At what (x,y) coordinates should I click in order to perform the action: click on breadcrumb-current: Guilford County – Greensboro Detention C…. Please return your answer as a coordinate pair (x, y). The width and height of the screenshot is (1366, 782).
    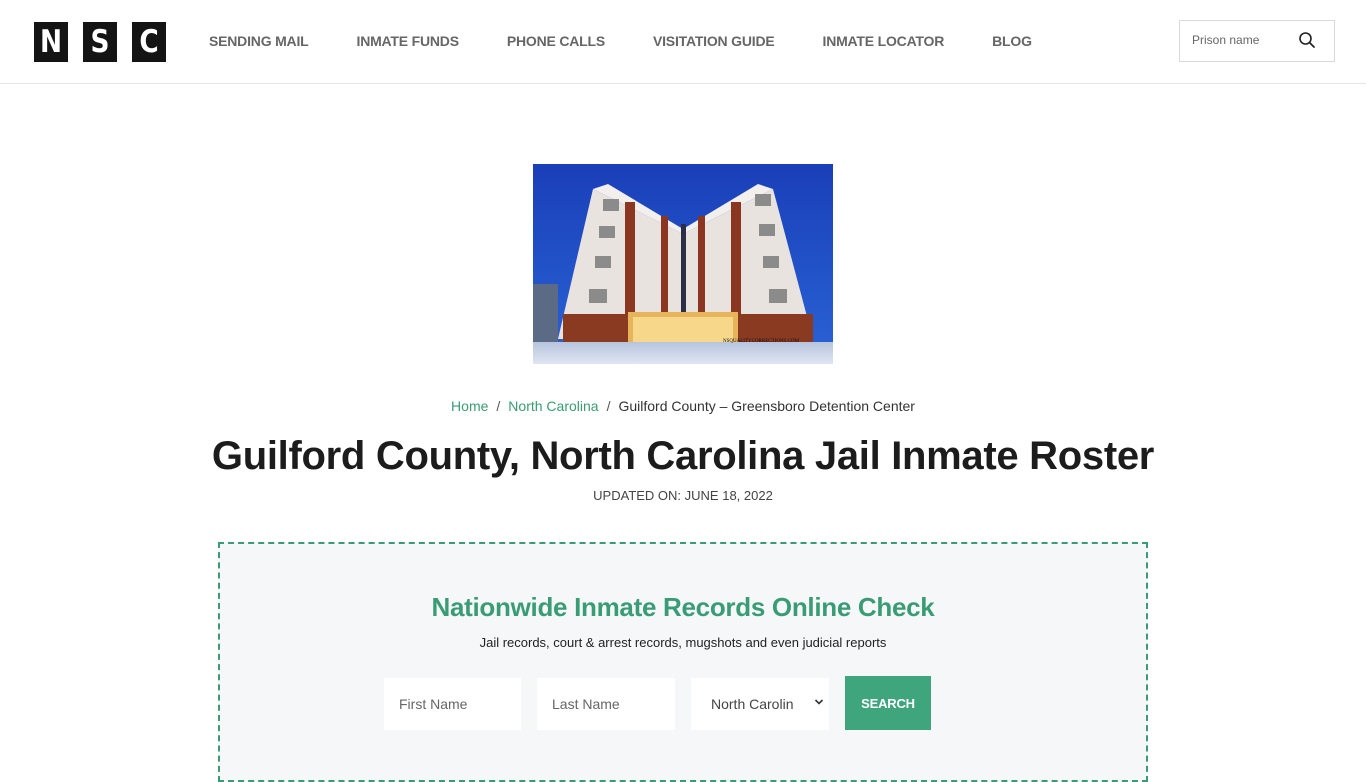
    Looking at the image, I should click on (766, 406).